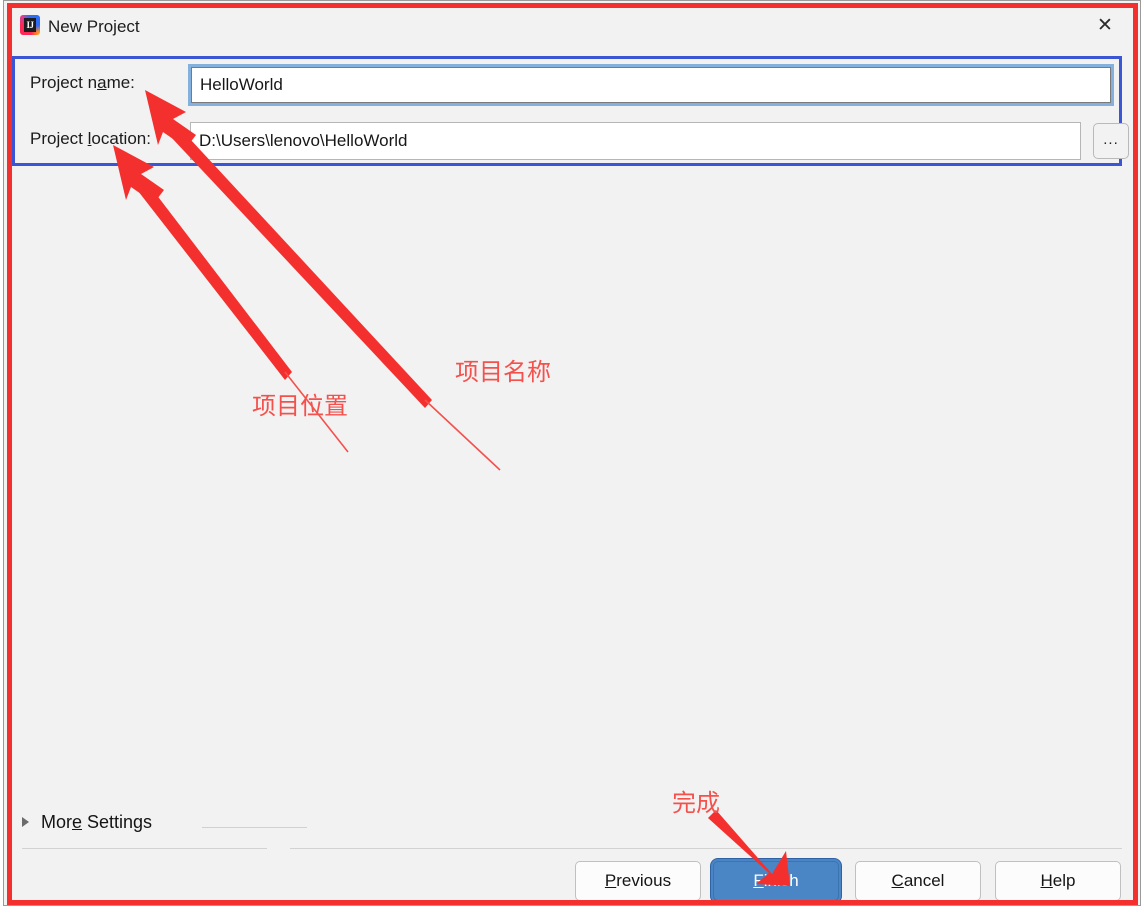 The image size is (1144, 914). What do you see at coordinates (572, 27) in the screenshot?
I see `dialog-titlebar: IJ New Project ✕` at bounding box center [572, 27].